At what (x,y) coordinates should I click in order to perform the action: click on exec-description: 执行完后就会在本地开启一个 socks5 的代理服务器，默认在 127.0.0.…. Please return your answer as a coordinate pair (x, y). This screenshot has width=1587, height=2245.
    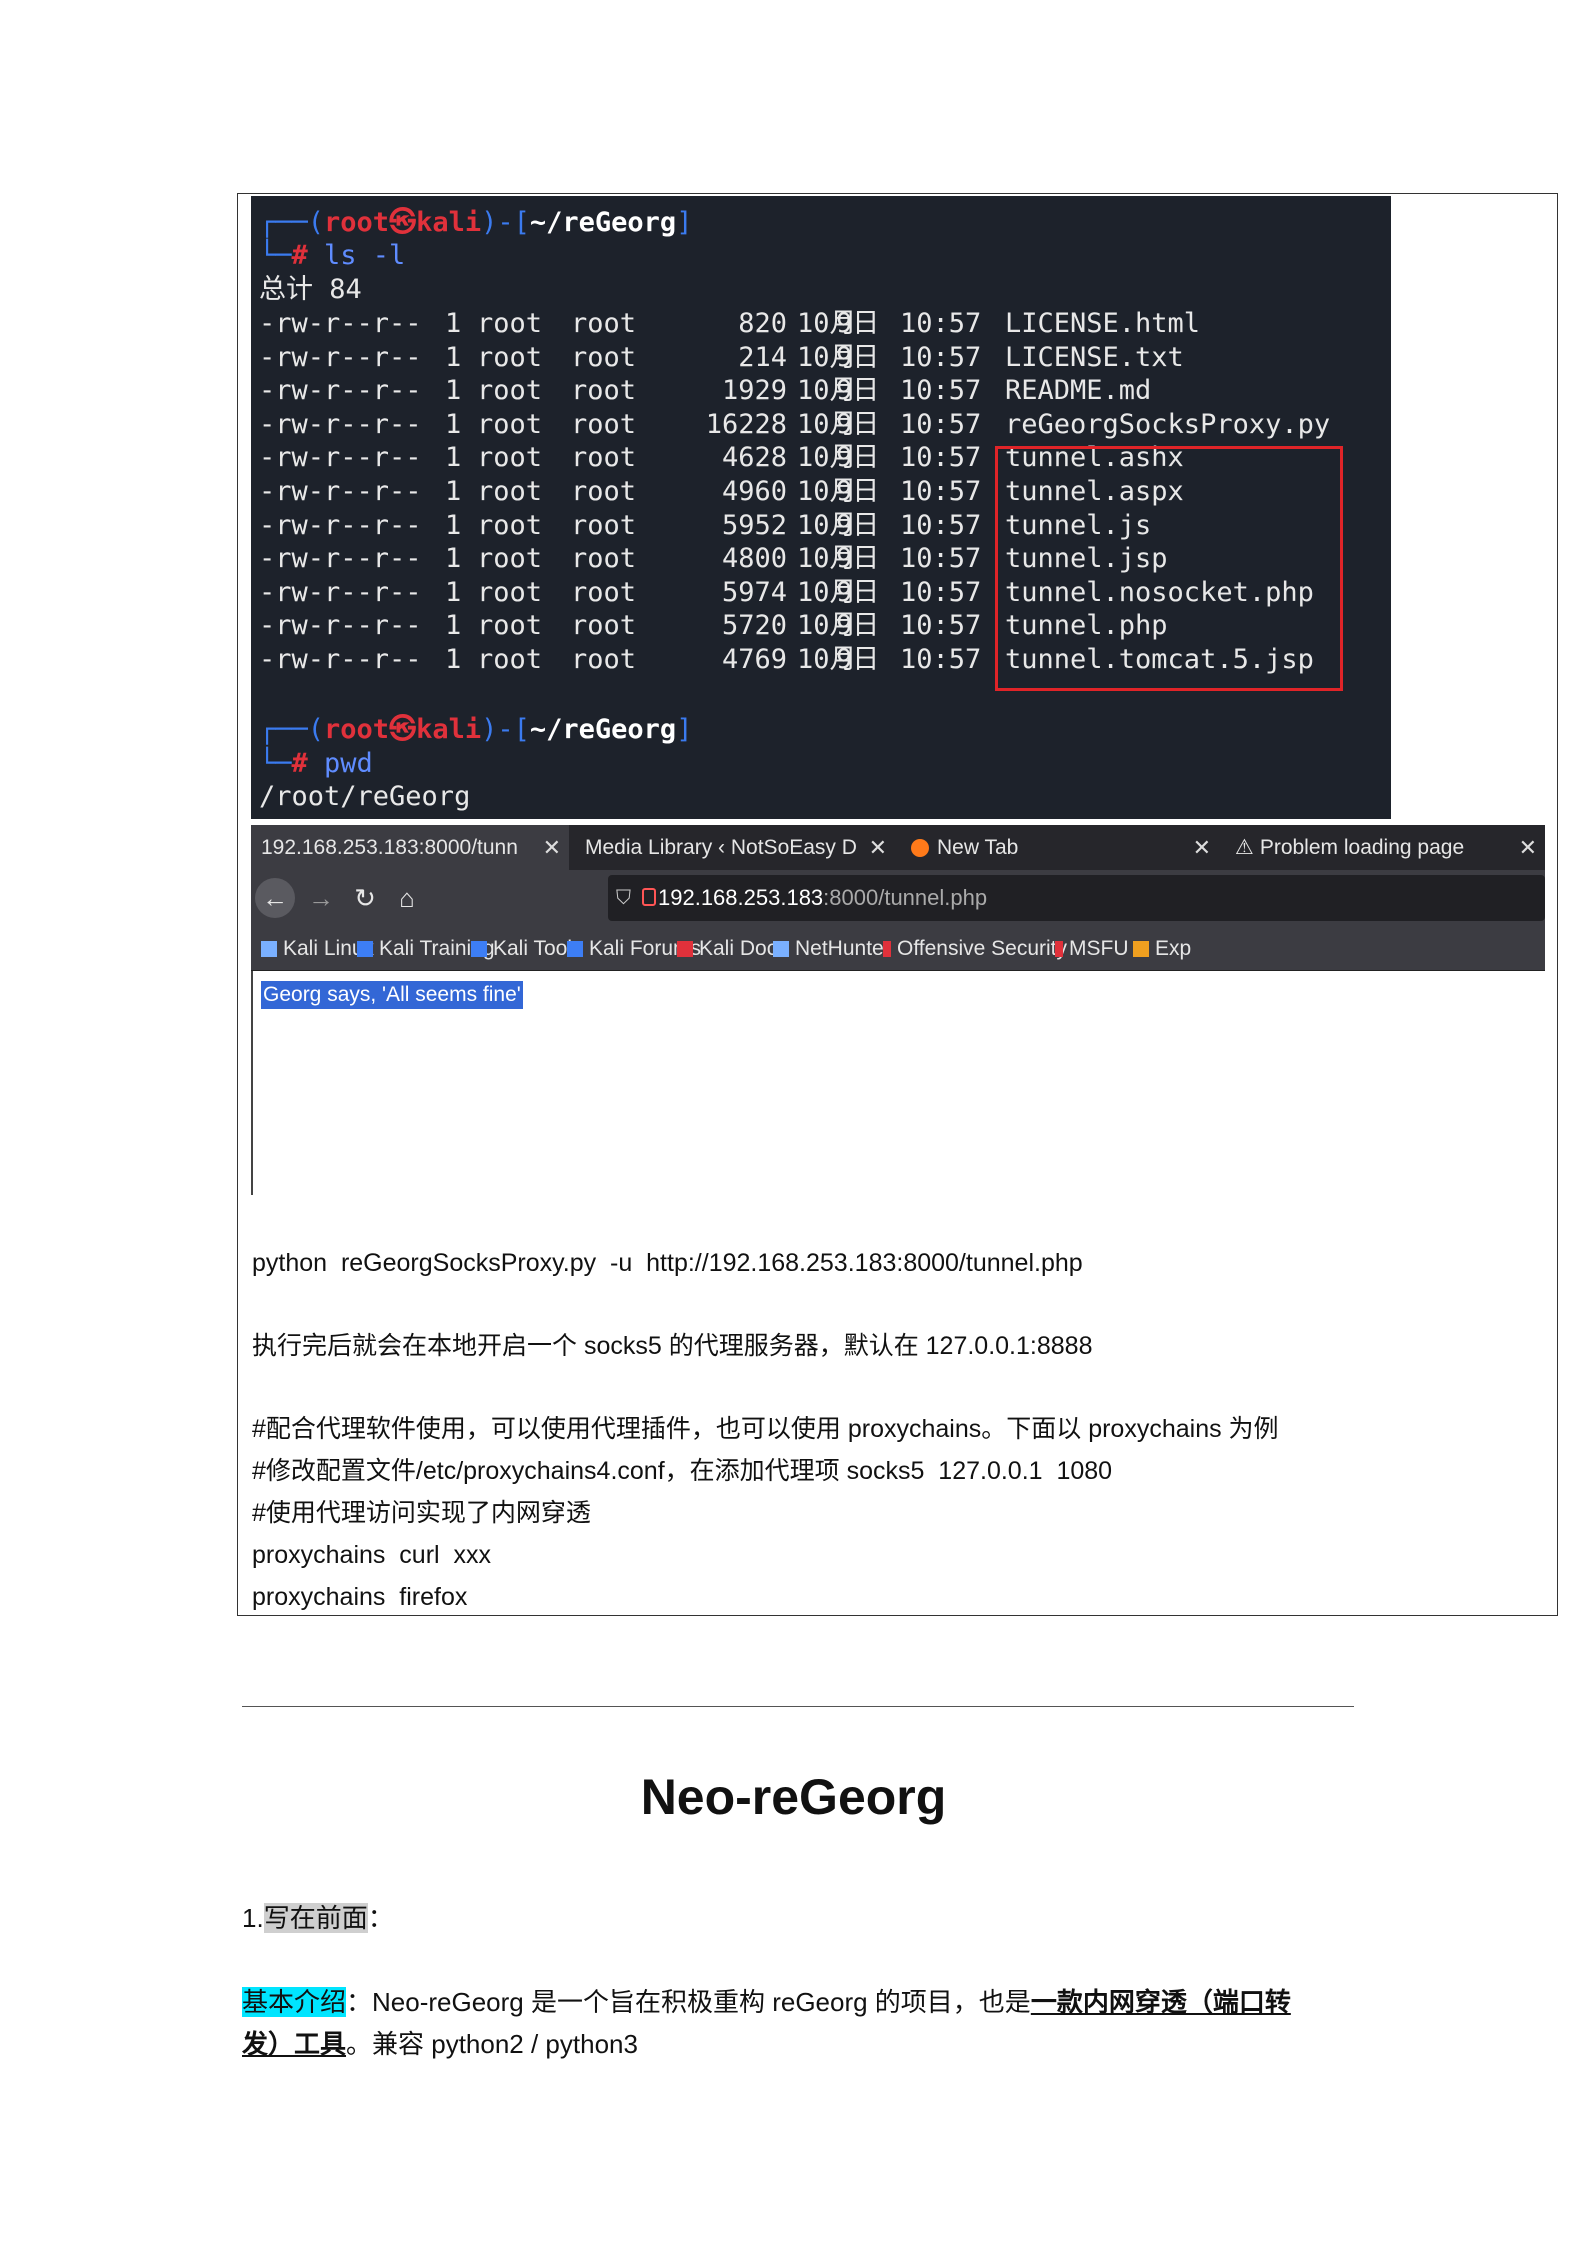
    Looking at the image, I should click on (672, 1346).